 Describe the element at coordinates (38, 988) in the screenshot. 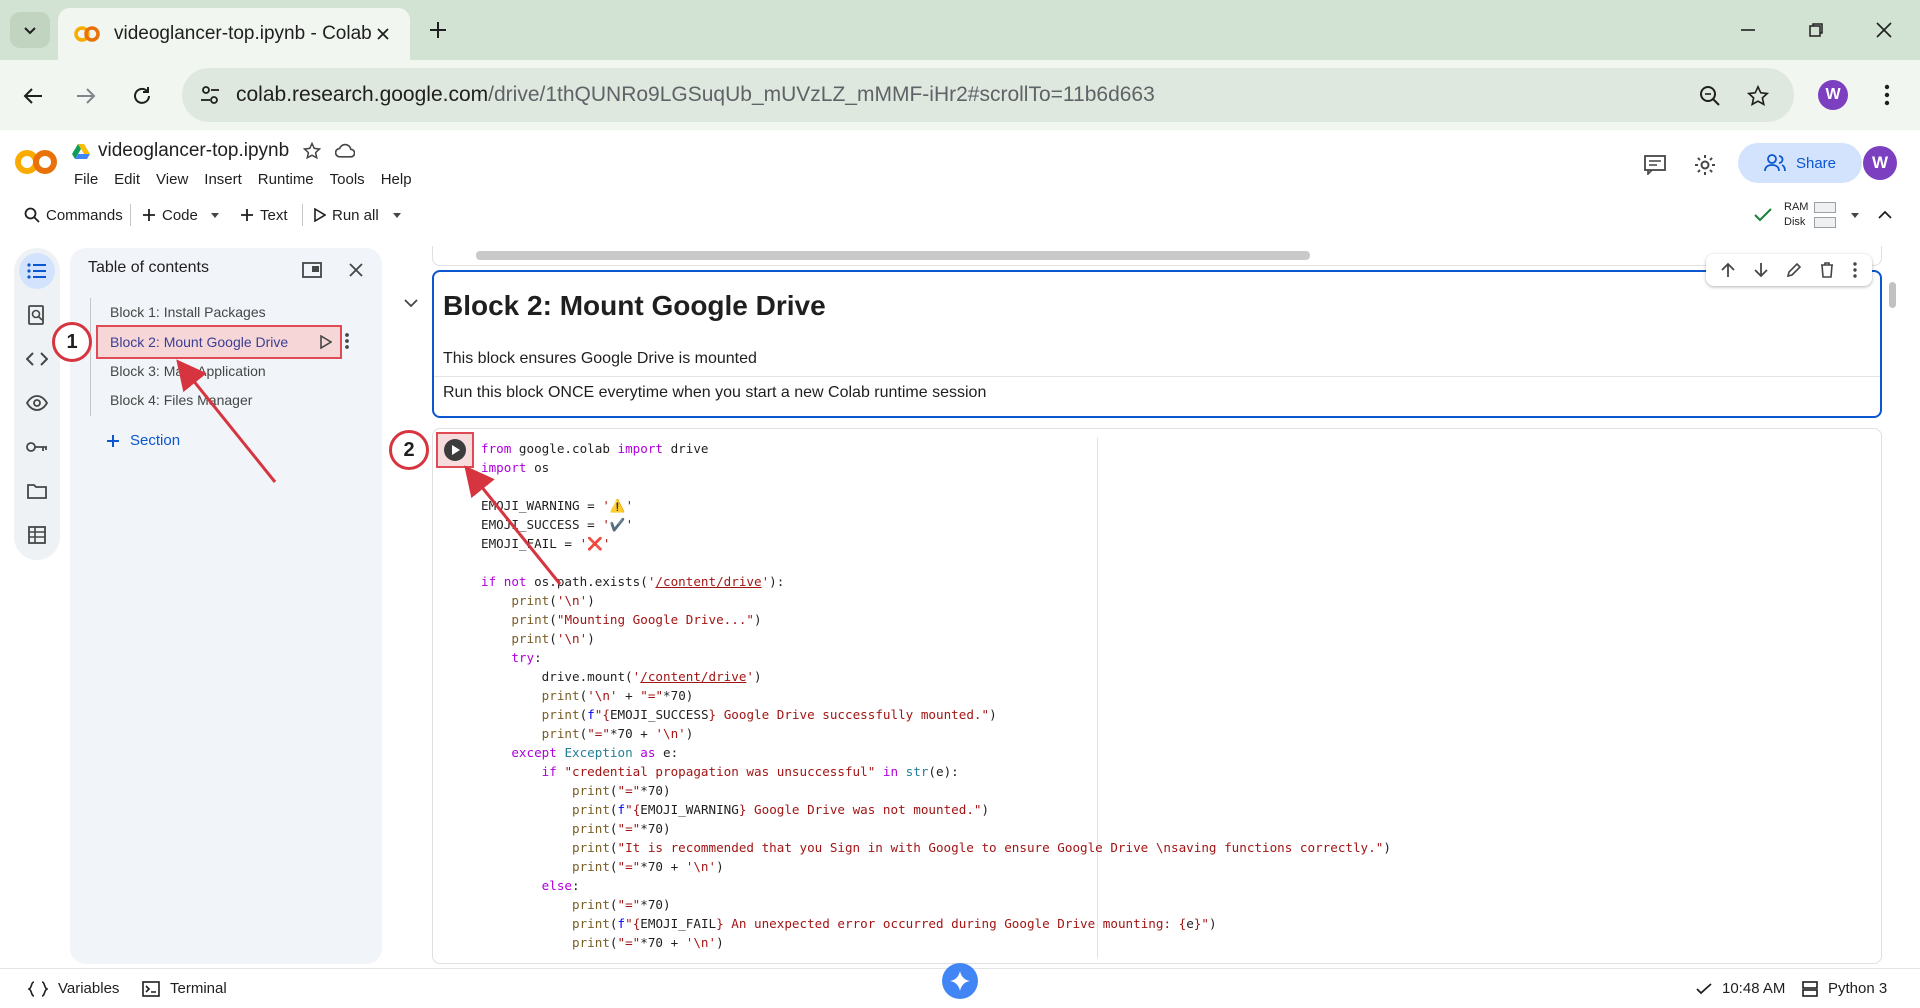

I see `braces-icon` at that location.